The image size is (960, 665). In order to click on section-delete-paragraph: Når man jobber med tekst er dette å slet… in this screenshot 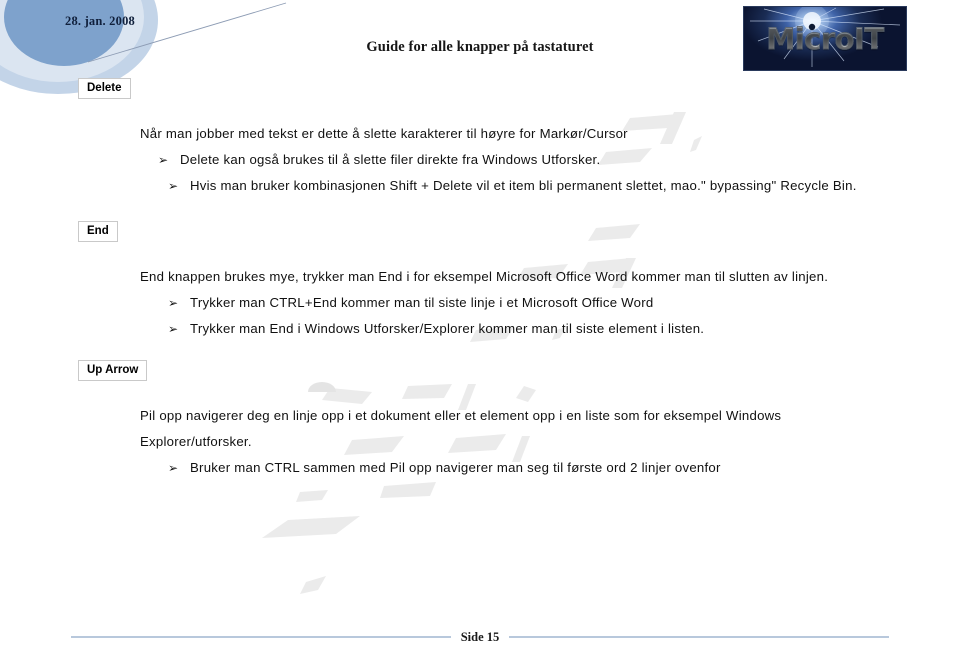, I will do `click(384, 133)`.